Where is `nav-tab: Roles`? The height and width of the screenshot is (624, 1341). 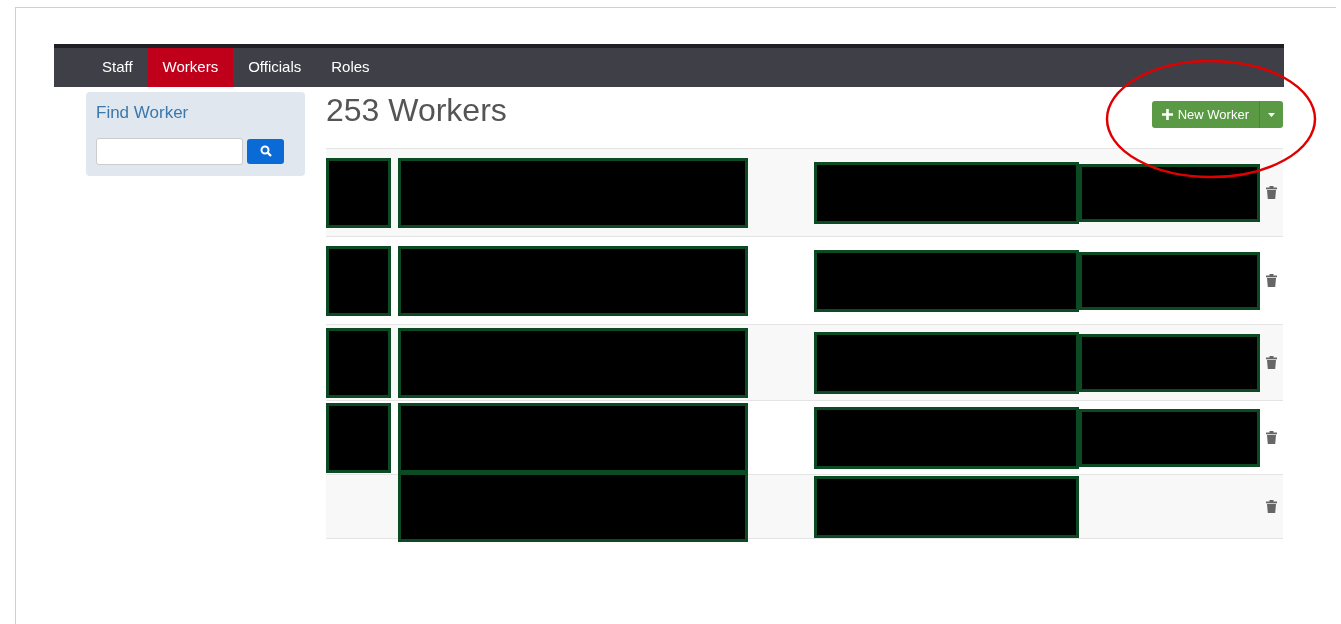
nav-tab: Roles is located at coordinates (350, 67).